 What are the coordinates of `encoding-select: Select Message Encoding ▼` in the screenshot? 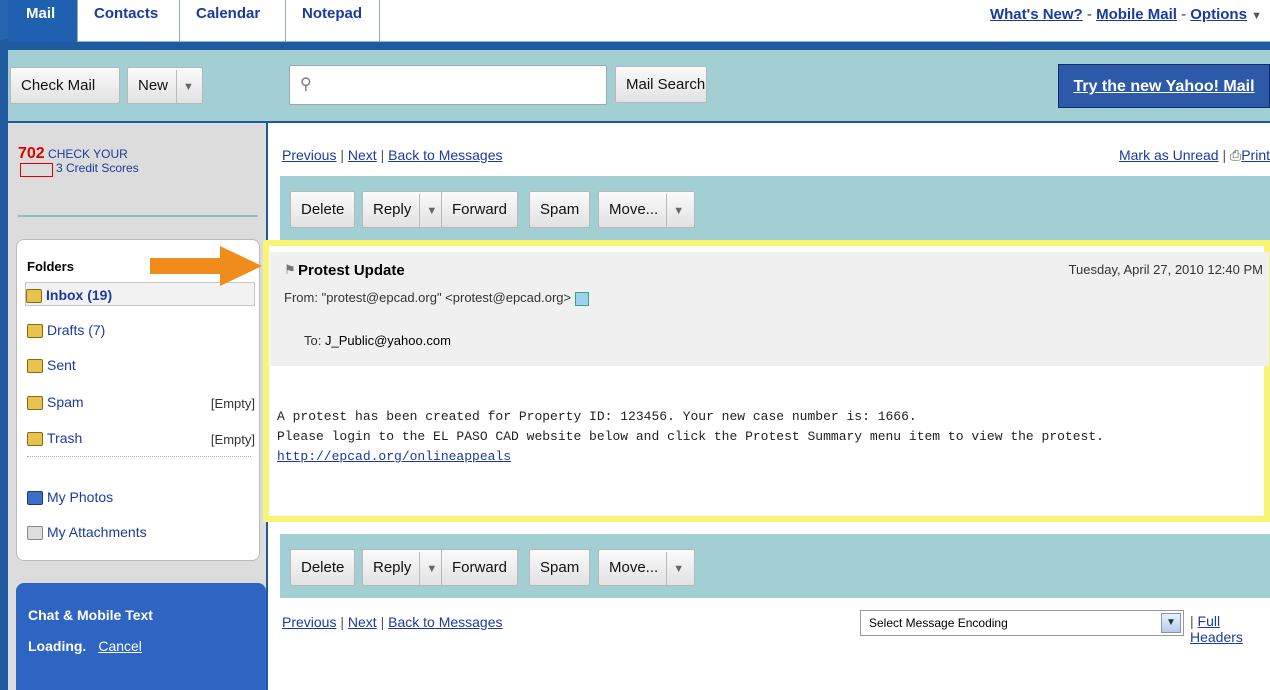 It's located at (1022, 623).